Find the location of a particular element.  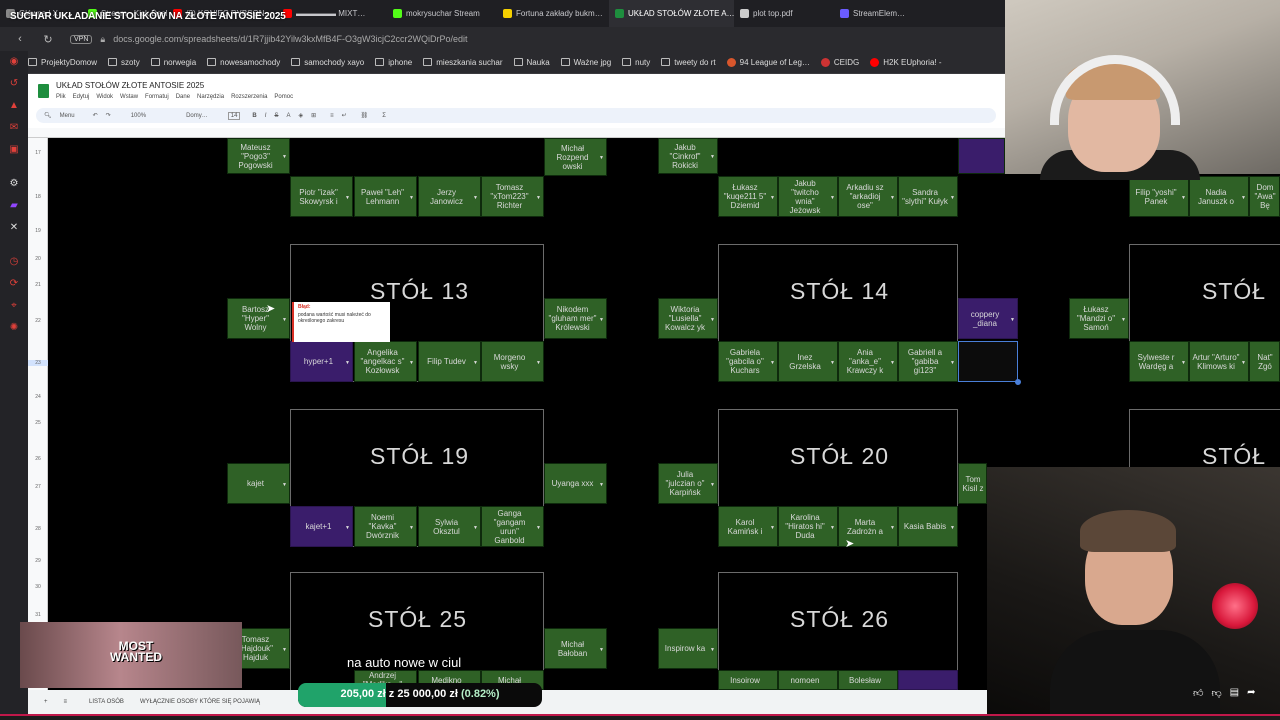

clock-icon: ◷ is located at coordinates (14, 262).